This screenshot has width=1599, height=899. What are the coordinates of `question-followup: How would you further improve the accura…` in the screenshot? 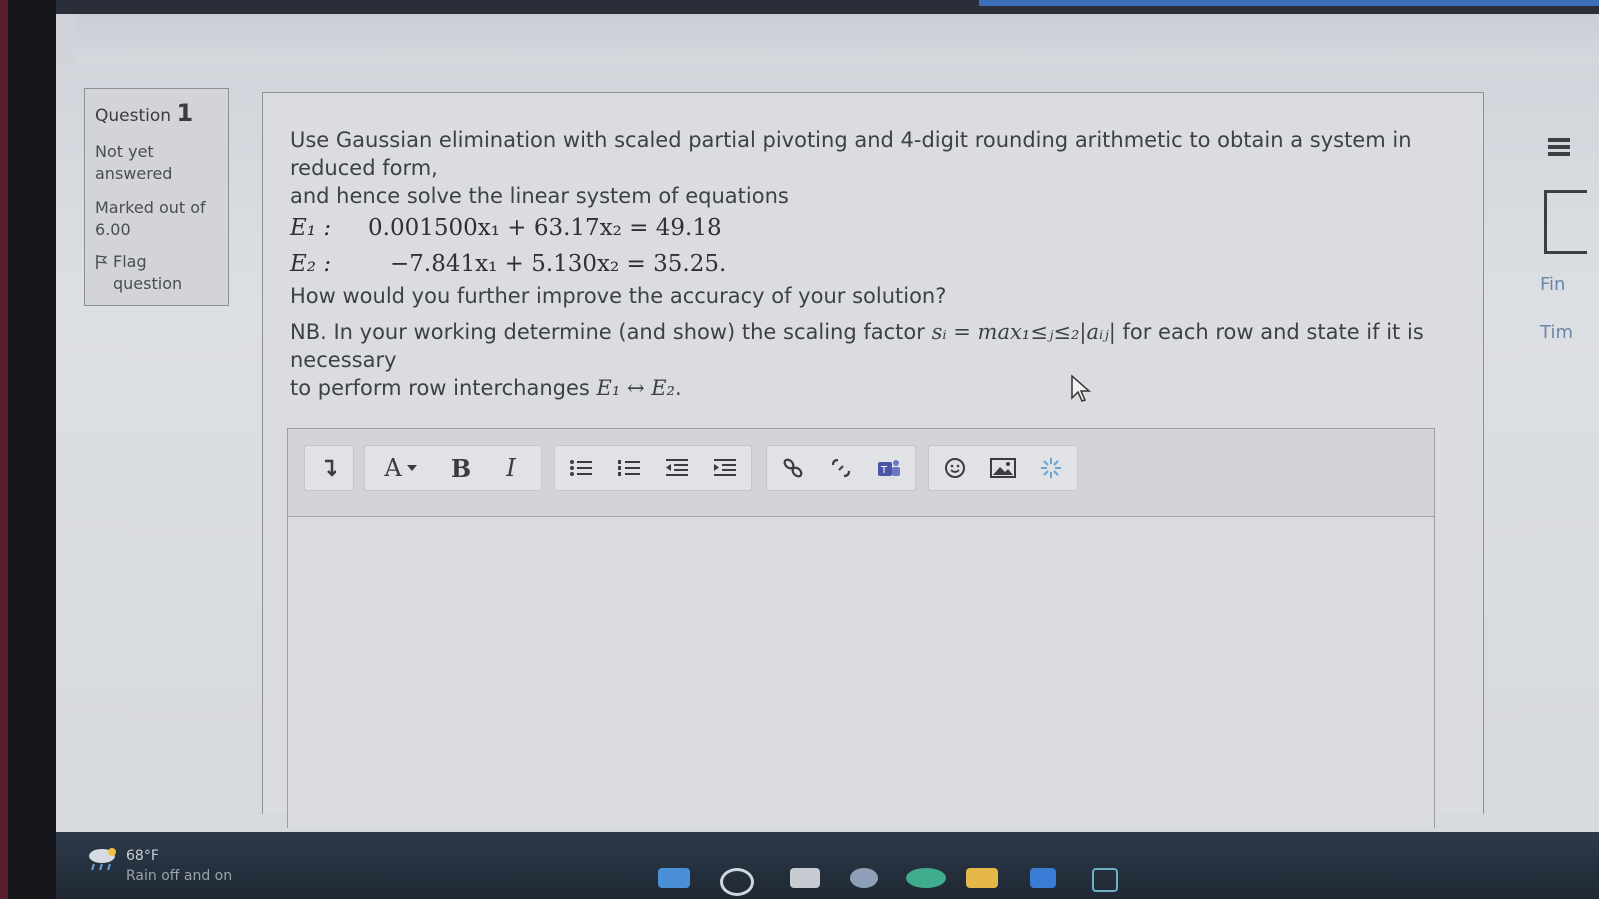 It's located at (618, 296).